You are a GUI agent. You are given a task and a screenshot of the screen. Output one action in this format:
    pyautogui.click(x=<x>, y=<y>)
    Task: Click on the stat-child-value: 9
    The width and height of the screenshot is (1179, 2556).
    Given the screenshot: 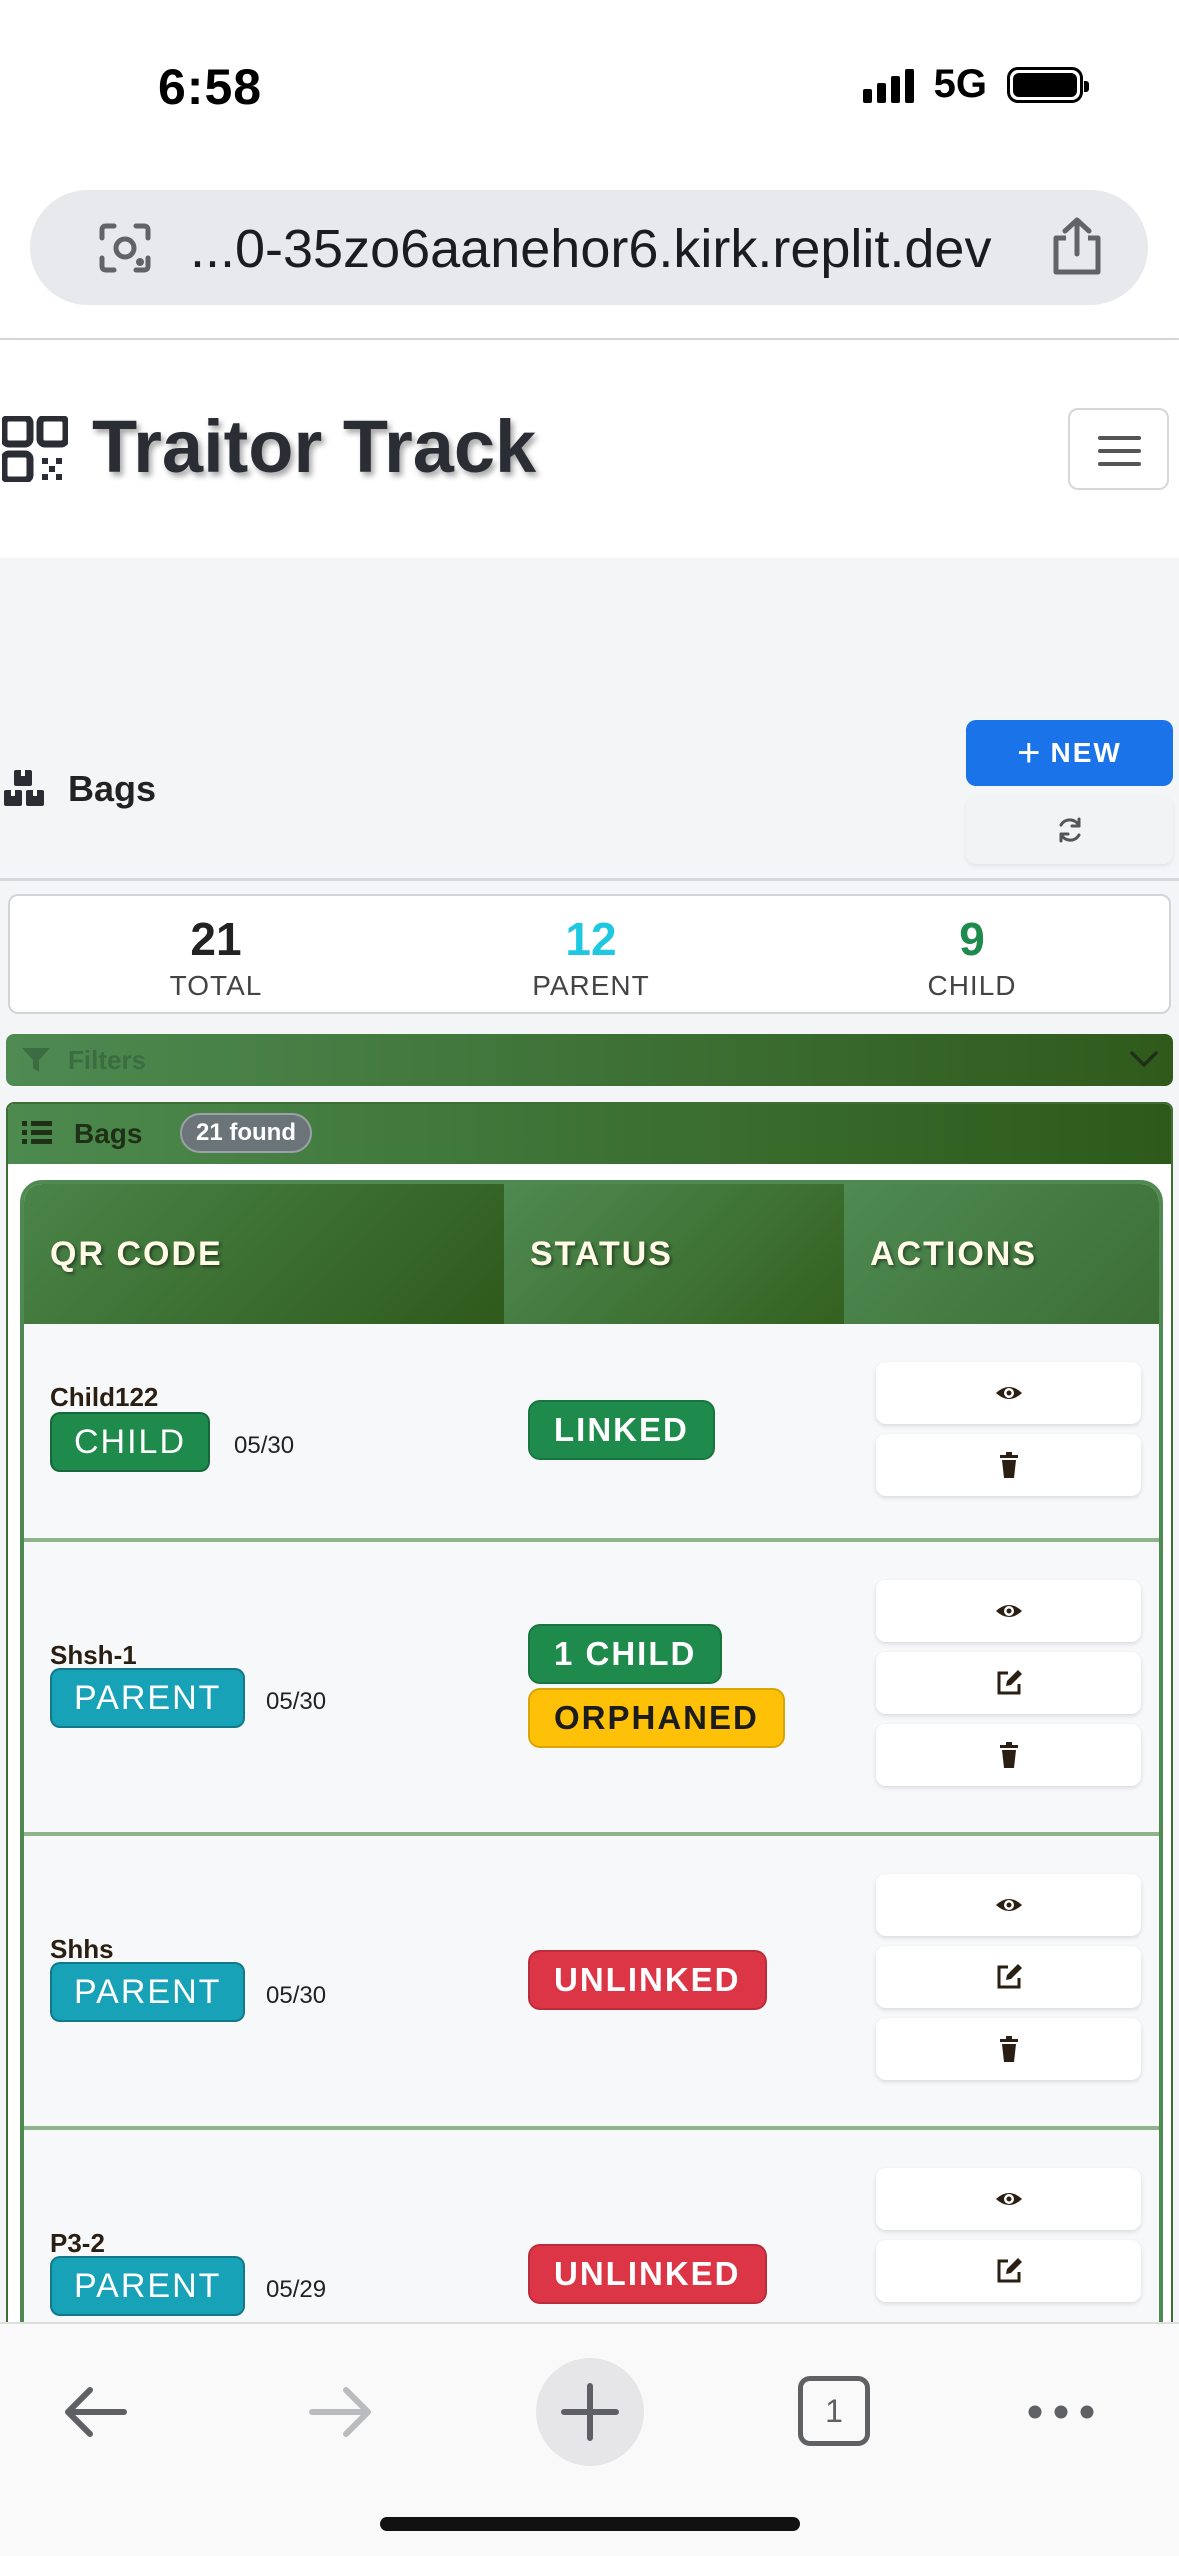 What is the action you would take?
    pyautogui.click(x=972, y=939)
    